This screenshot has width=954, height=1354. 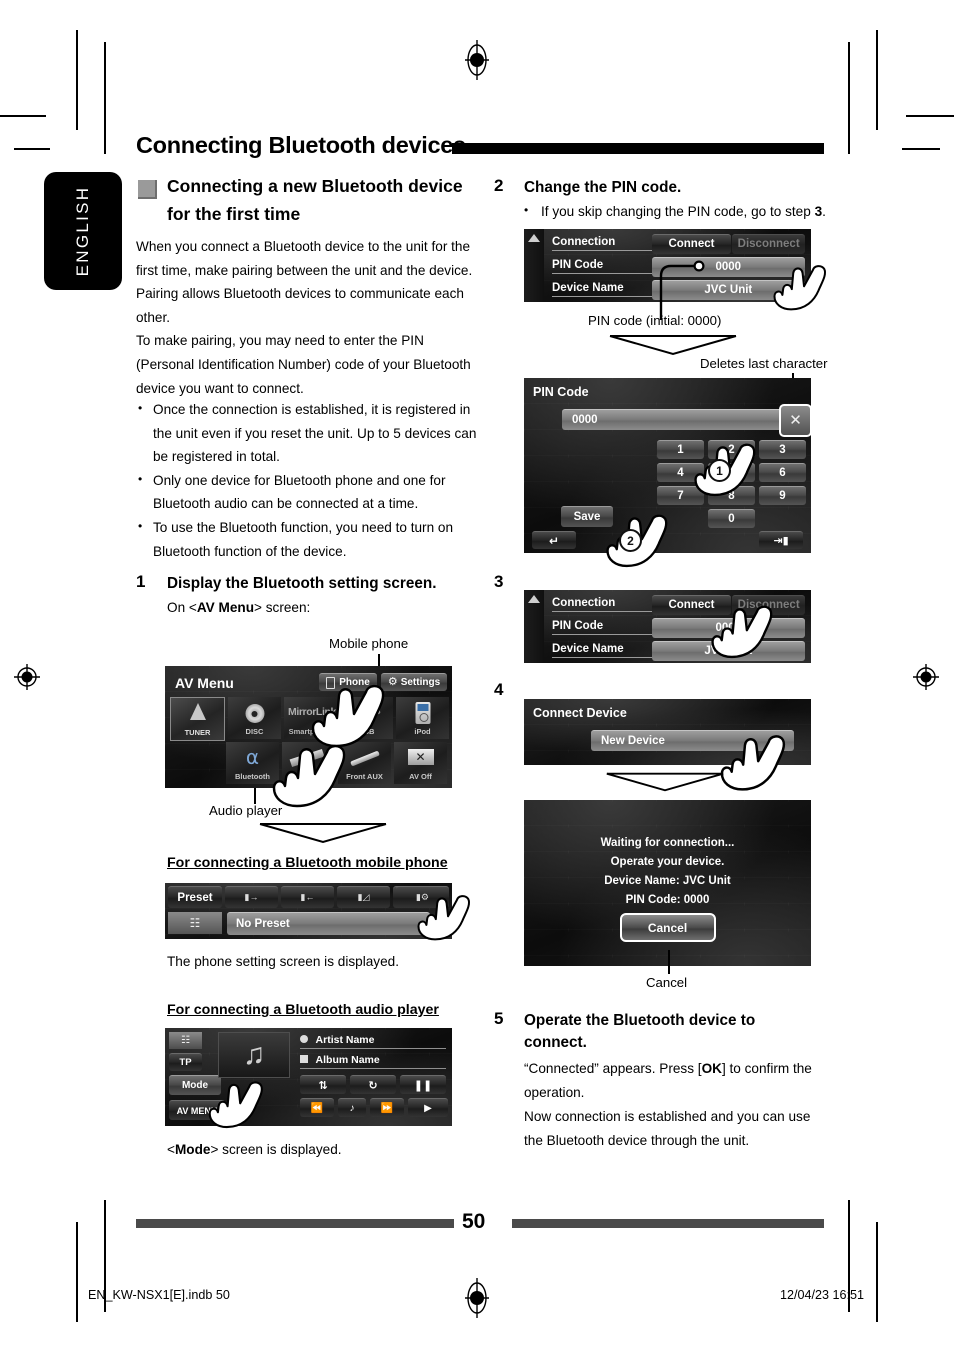 I want to click on artist-row: Artist Name, so click(x=373, y=1041).